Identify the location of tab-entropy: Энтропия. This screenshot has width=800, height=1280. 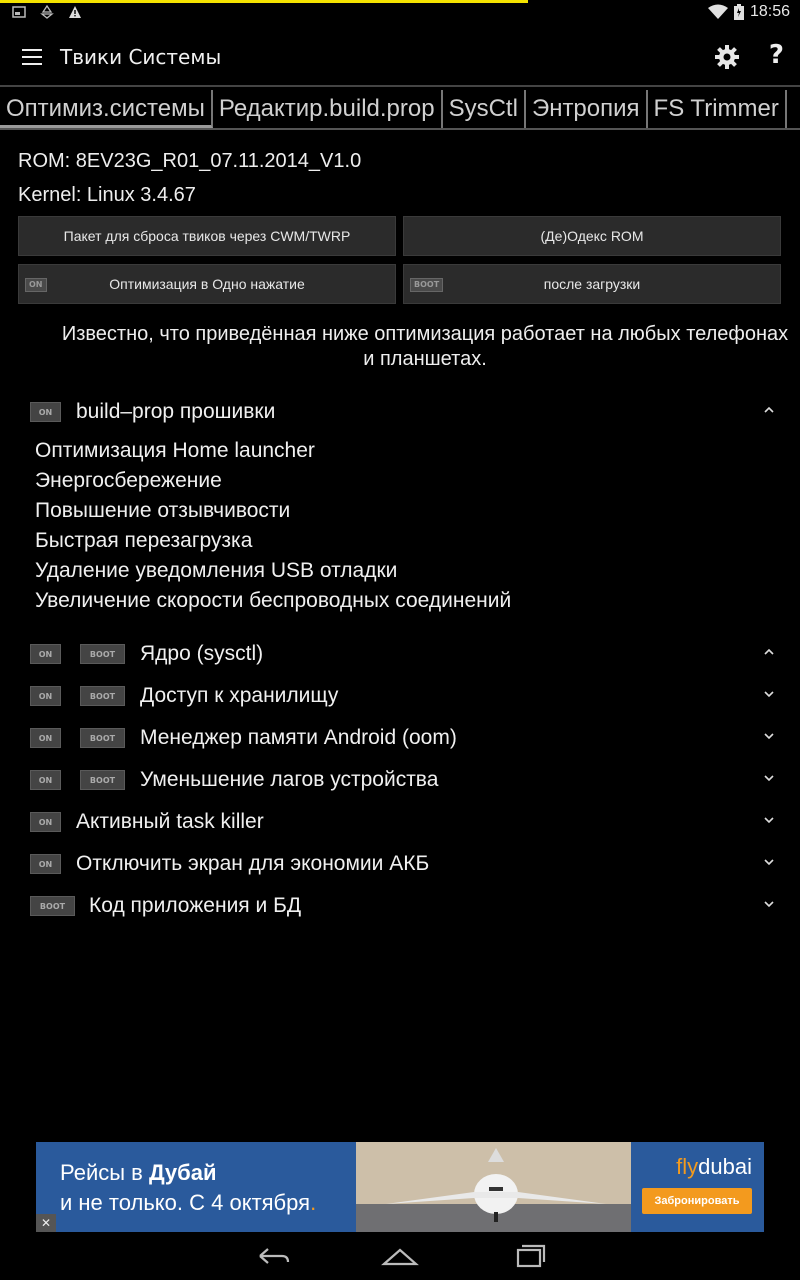
(587, 109).